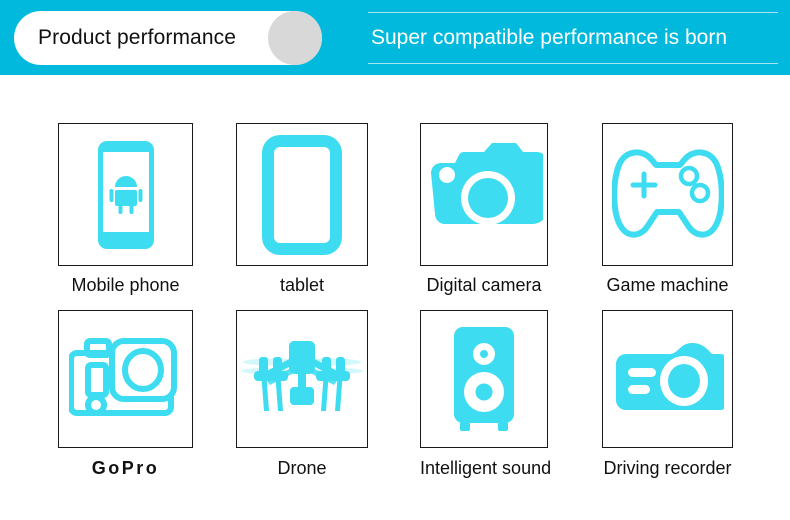 The height and width of the screenshot is (520, 790). What do you see at coordinates (573, 63) in the screenshot?
I see `tagline-rule-bottom` at bounding box center [573, 63].